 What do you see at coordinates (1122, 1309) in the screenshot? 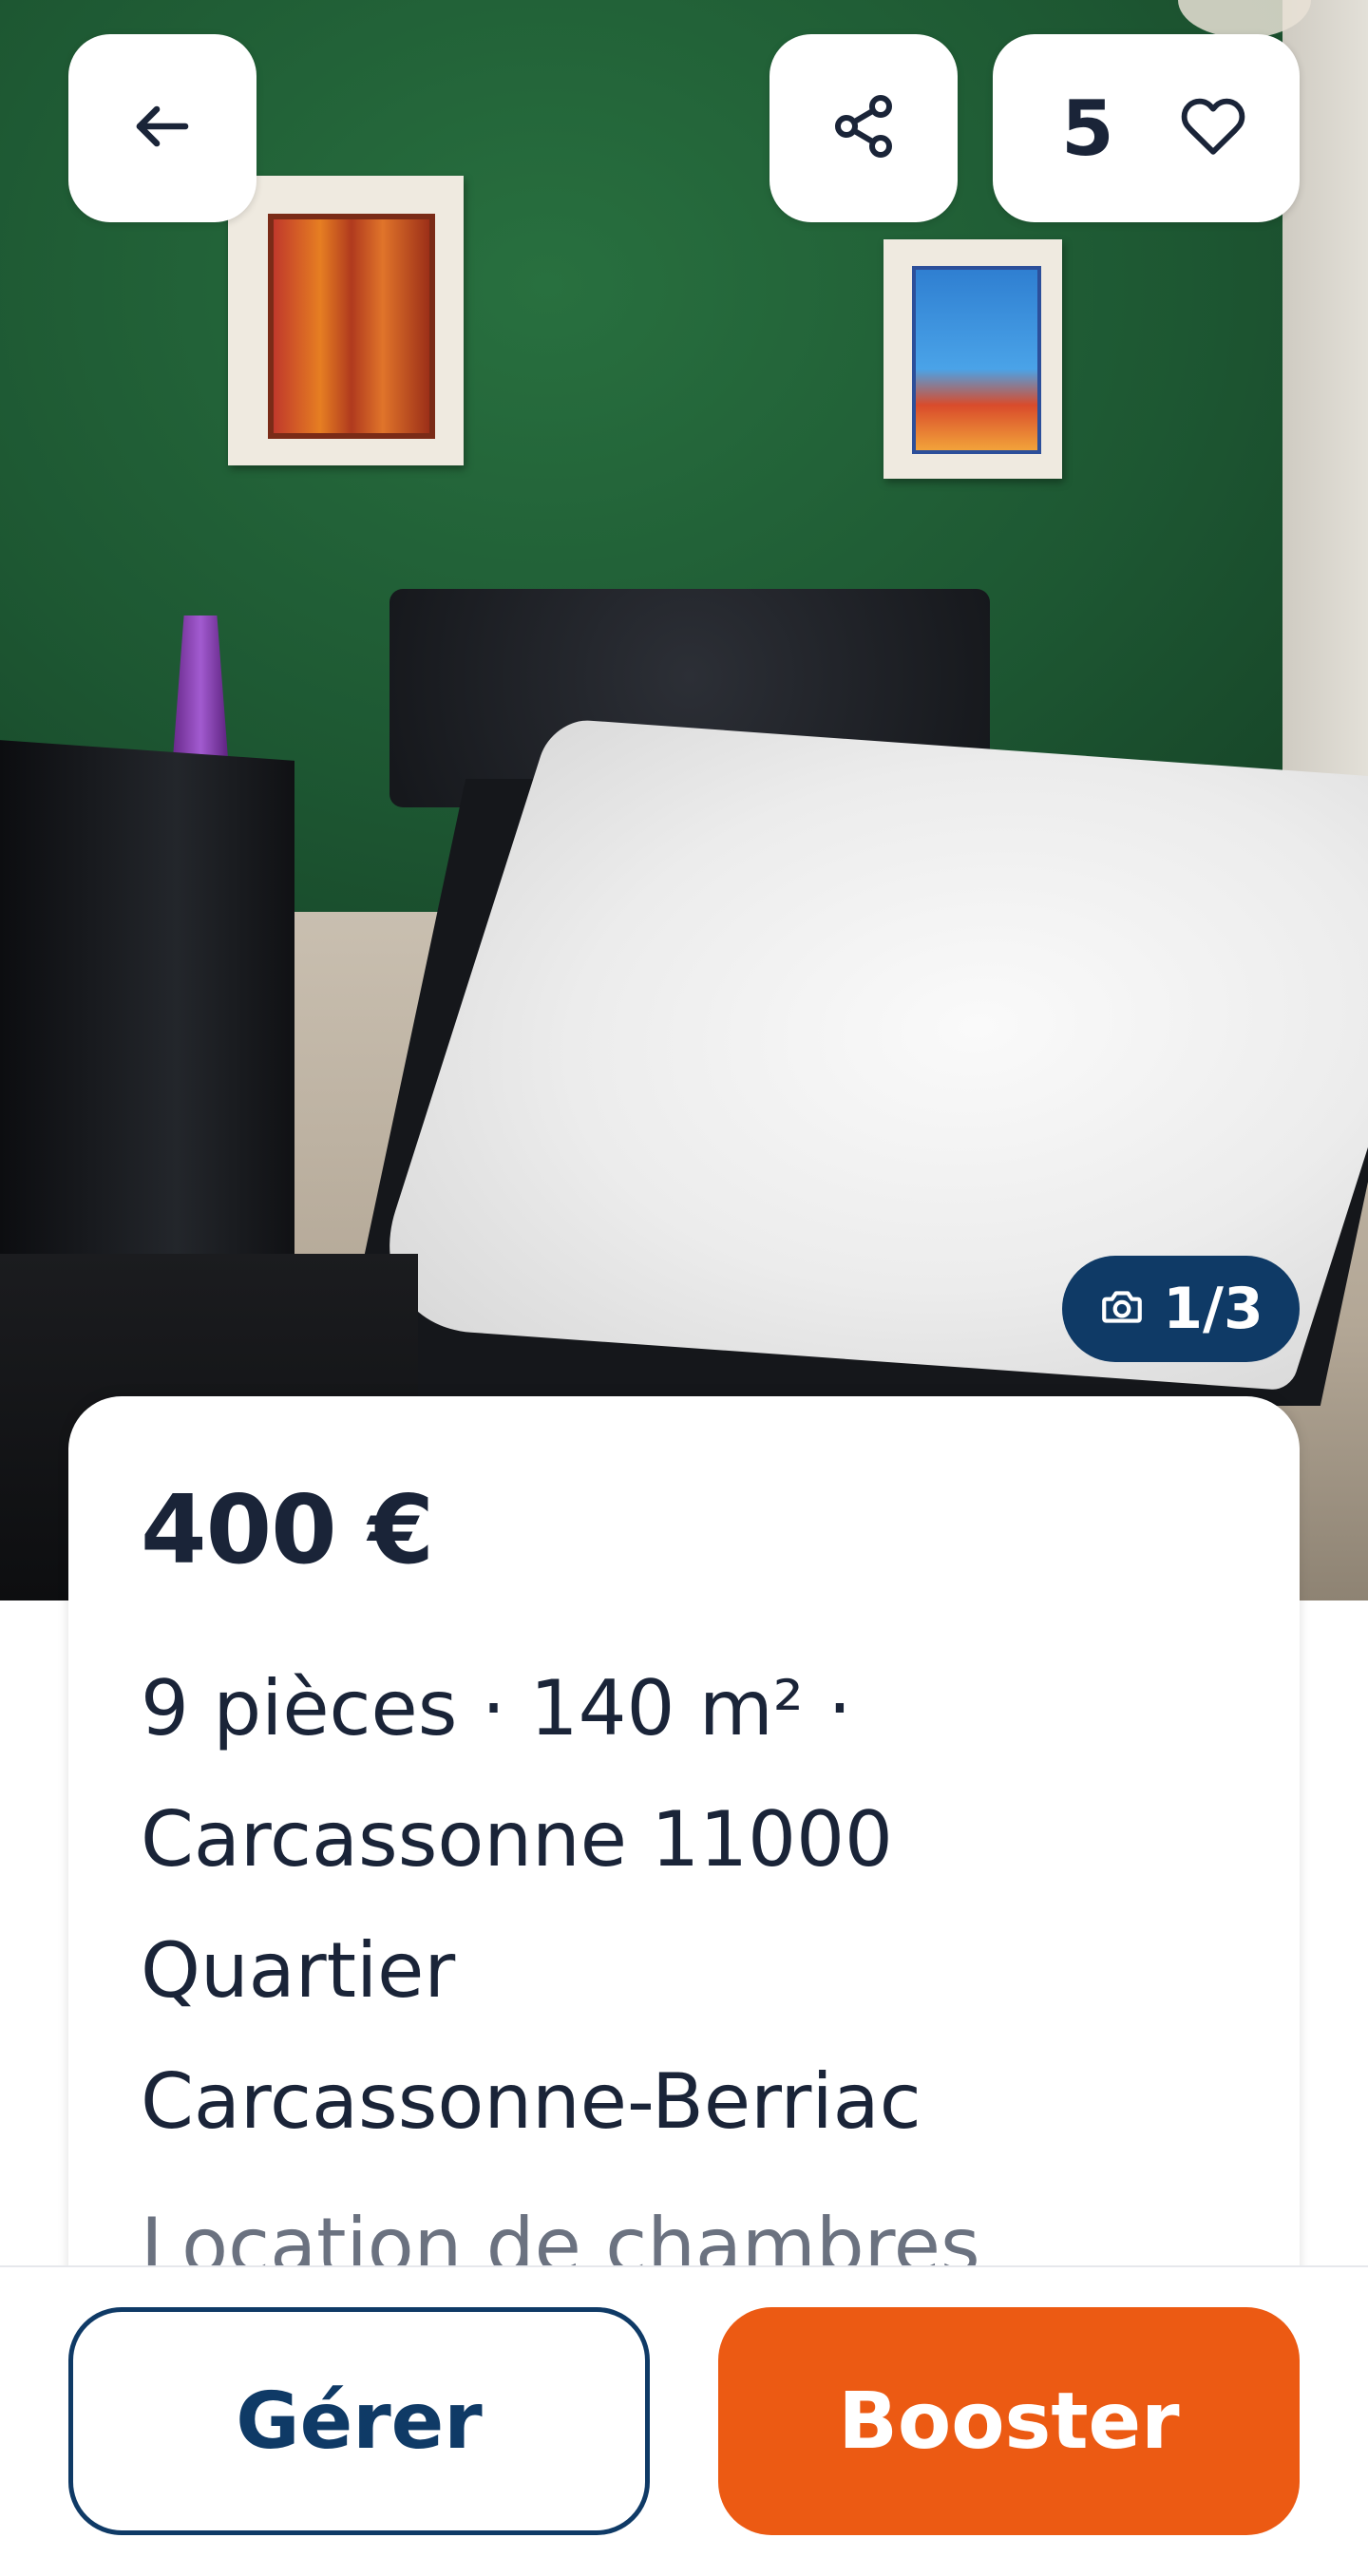
I see `camera-icon` at bounding box center [1122, 1309].